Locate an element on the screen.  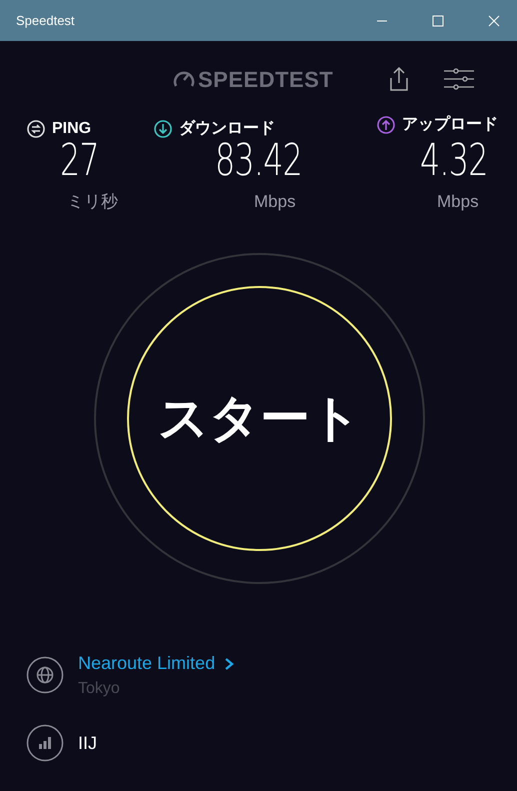
metric-value: 27 is located at coordinates (79, 161).